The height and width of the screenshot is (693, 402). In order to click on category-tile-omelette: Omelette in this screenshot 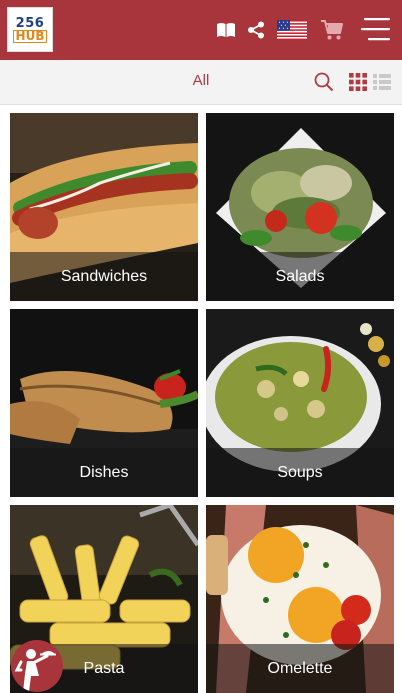, I will do `click(300, 599)`.